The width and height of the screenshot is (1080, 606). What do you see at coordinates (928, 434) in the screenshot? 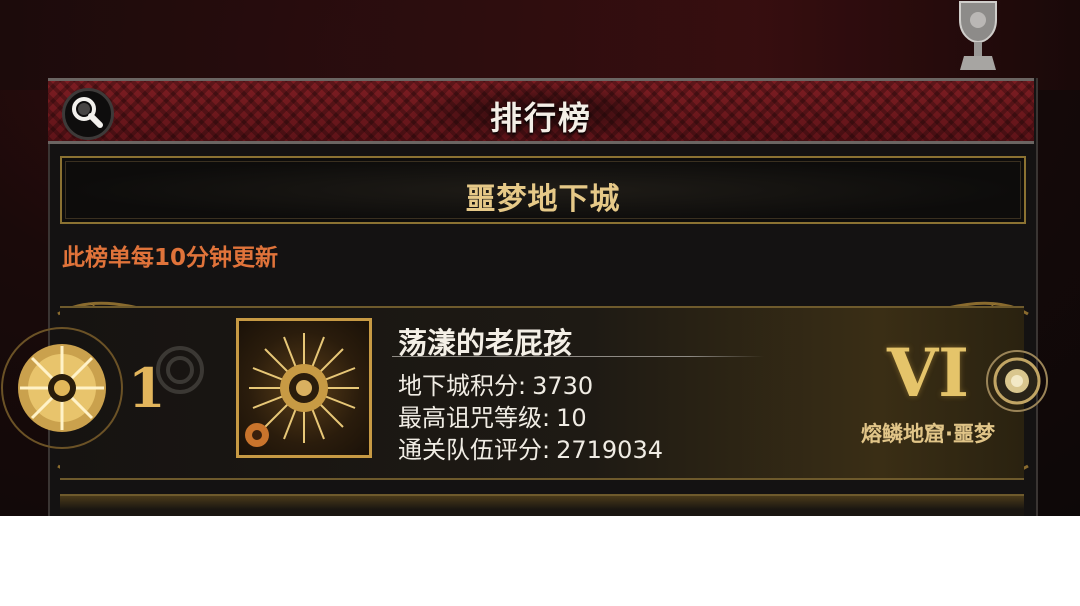
I see `tier-name: 熔鳞地窟·噩梦` at bounding box center [928, 434].